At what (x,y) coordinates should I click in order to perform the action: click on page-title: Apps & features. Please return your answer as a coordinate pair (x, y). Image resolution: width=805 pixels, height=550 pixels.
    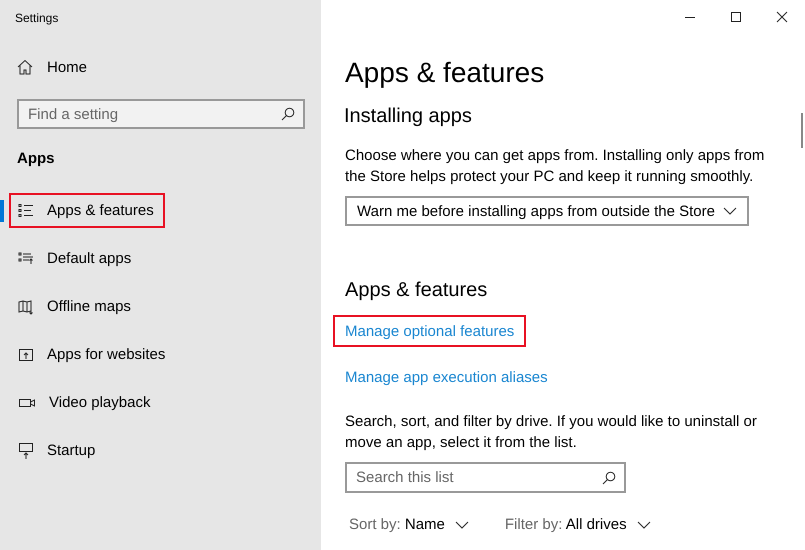
    Looking at the image, I should click on (444, 73).